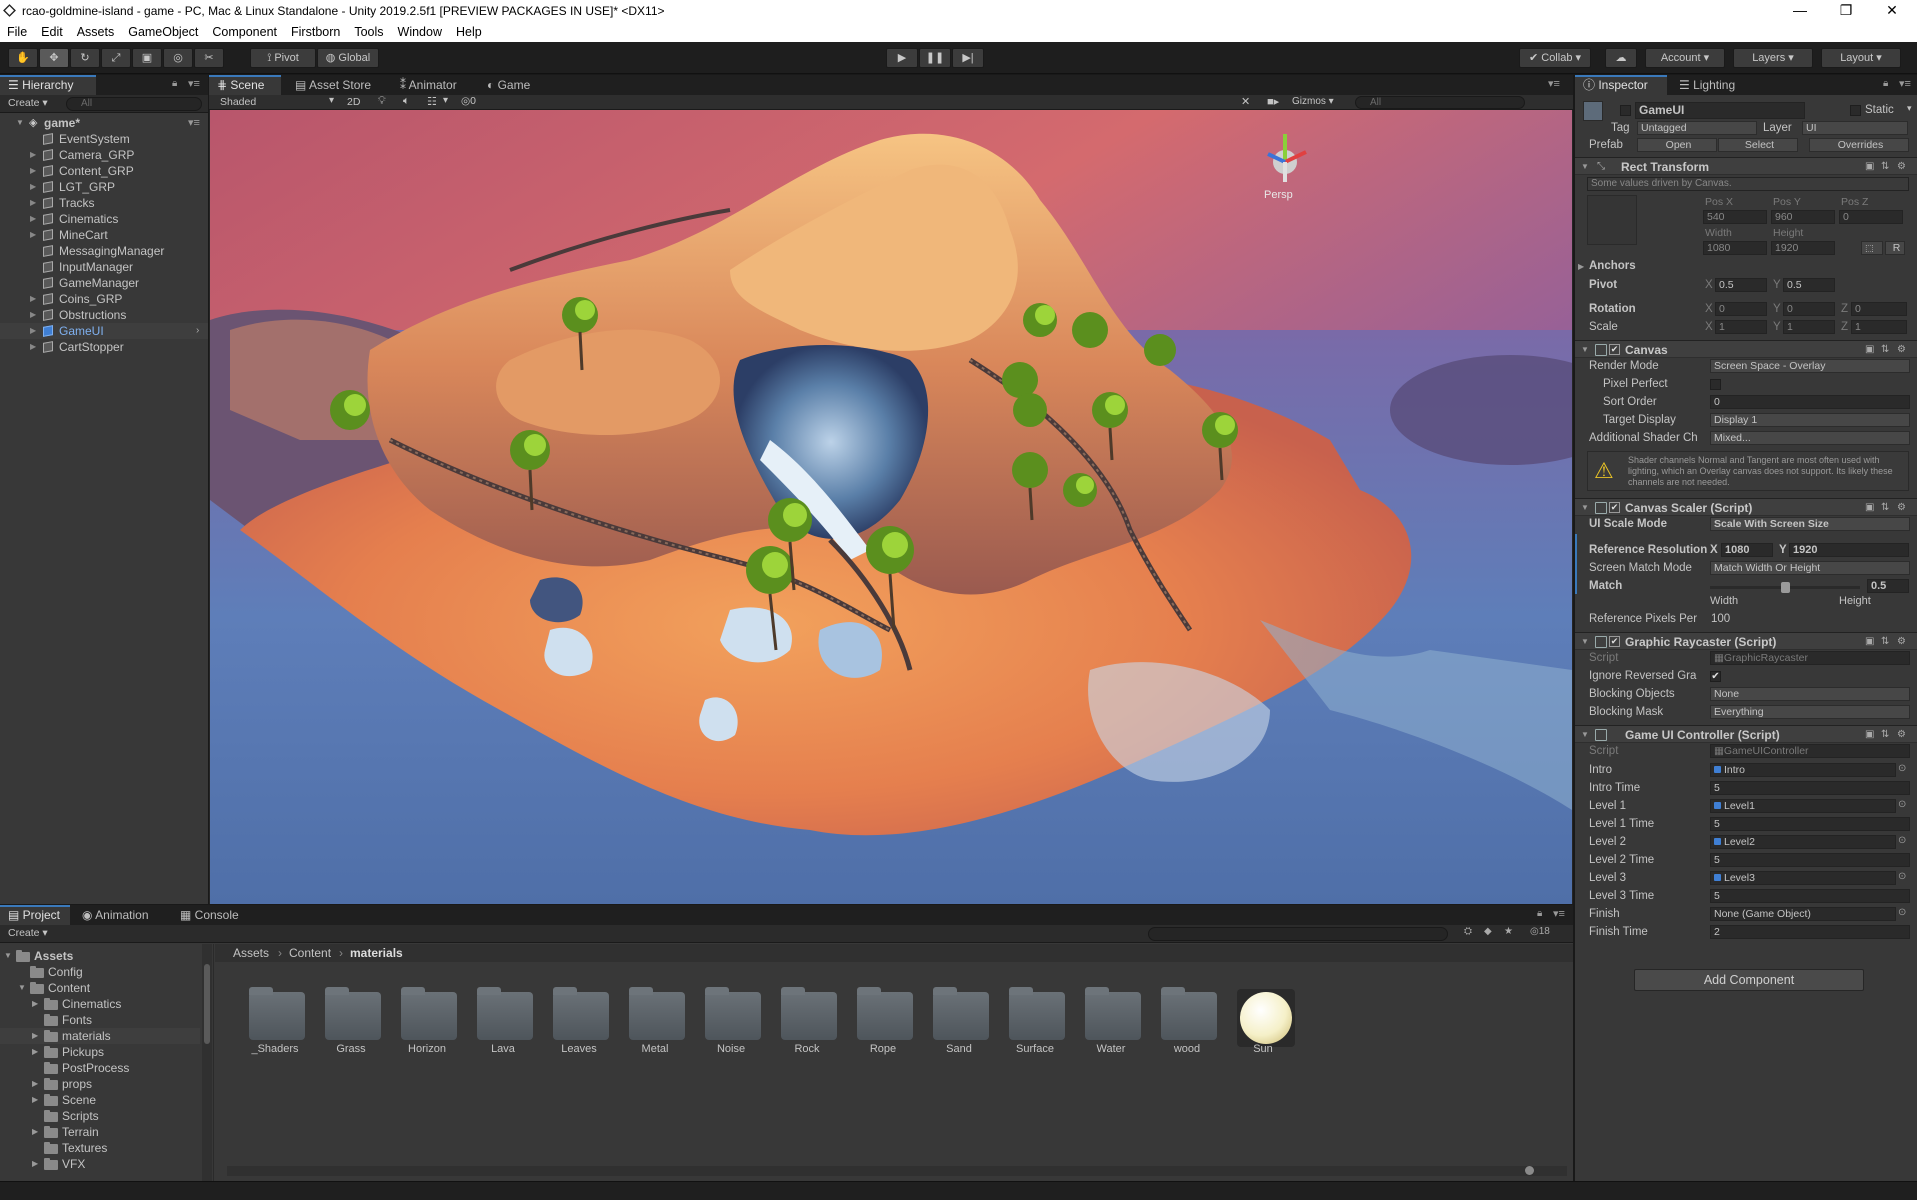 The image size is (1917, 1200). What do you see at coordinates (147, 58) in the screenshot?
I see `rect-tool-icon: ▣` at bounding box center [147, 58].